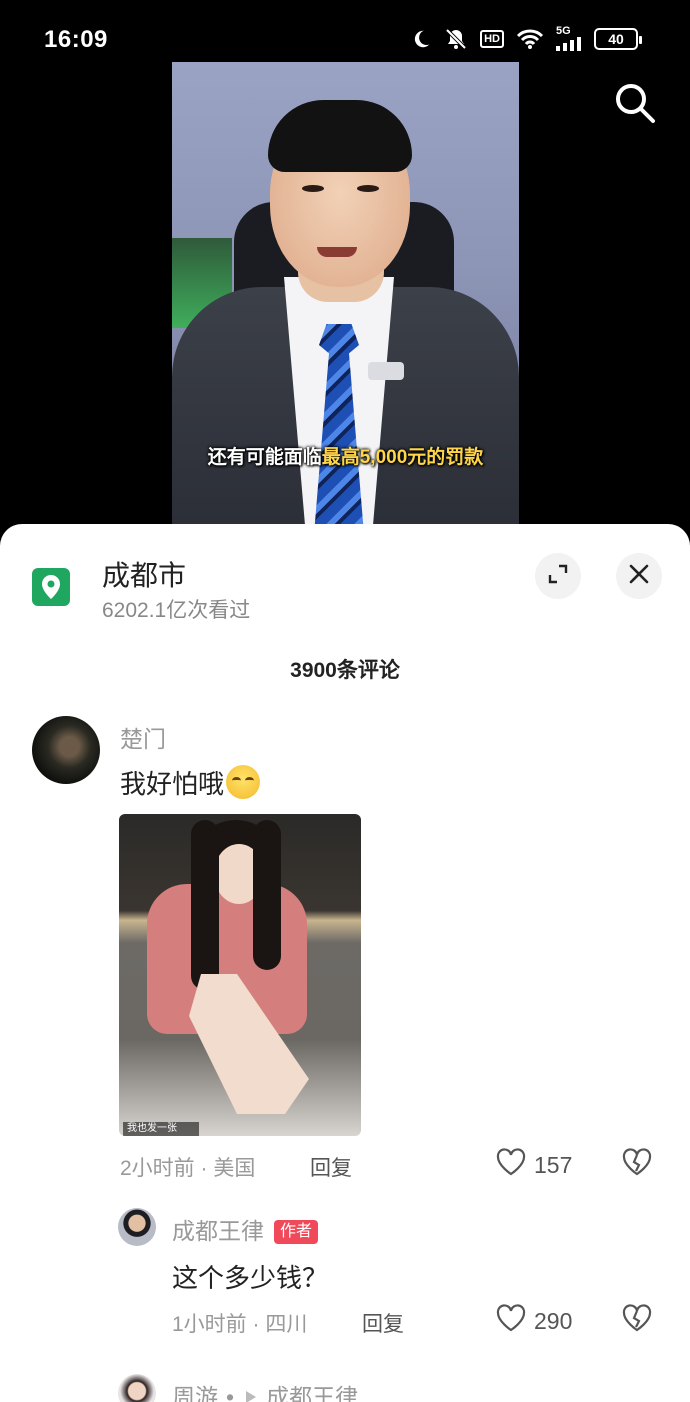 This screenshot has height=1402, width=690. I want to click on video-subtitle: 还有可能面临最高5,000元的罚款, so click(345, 458).